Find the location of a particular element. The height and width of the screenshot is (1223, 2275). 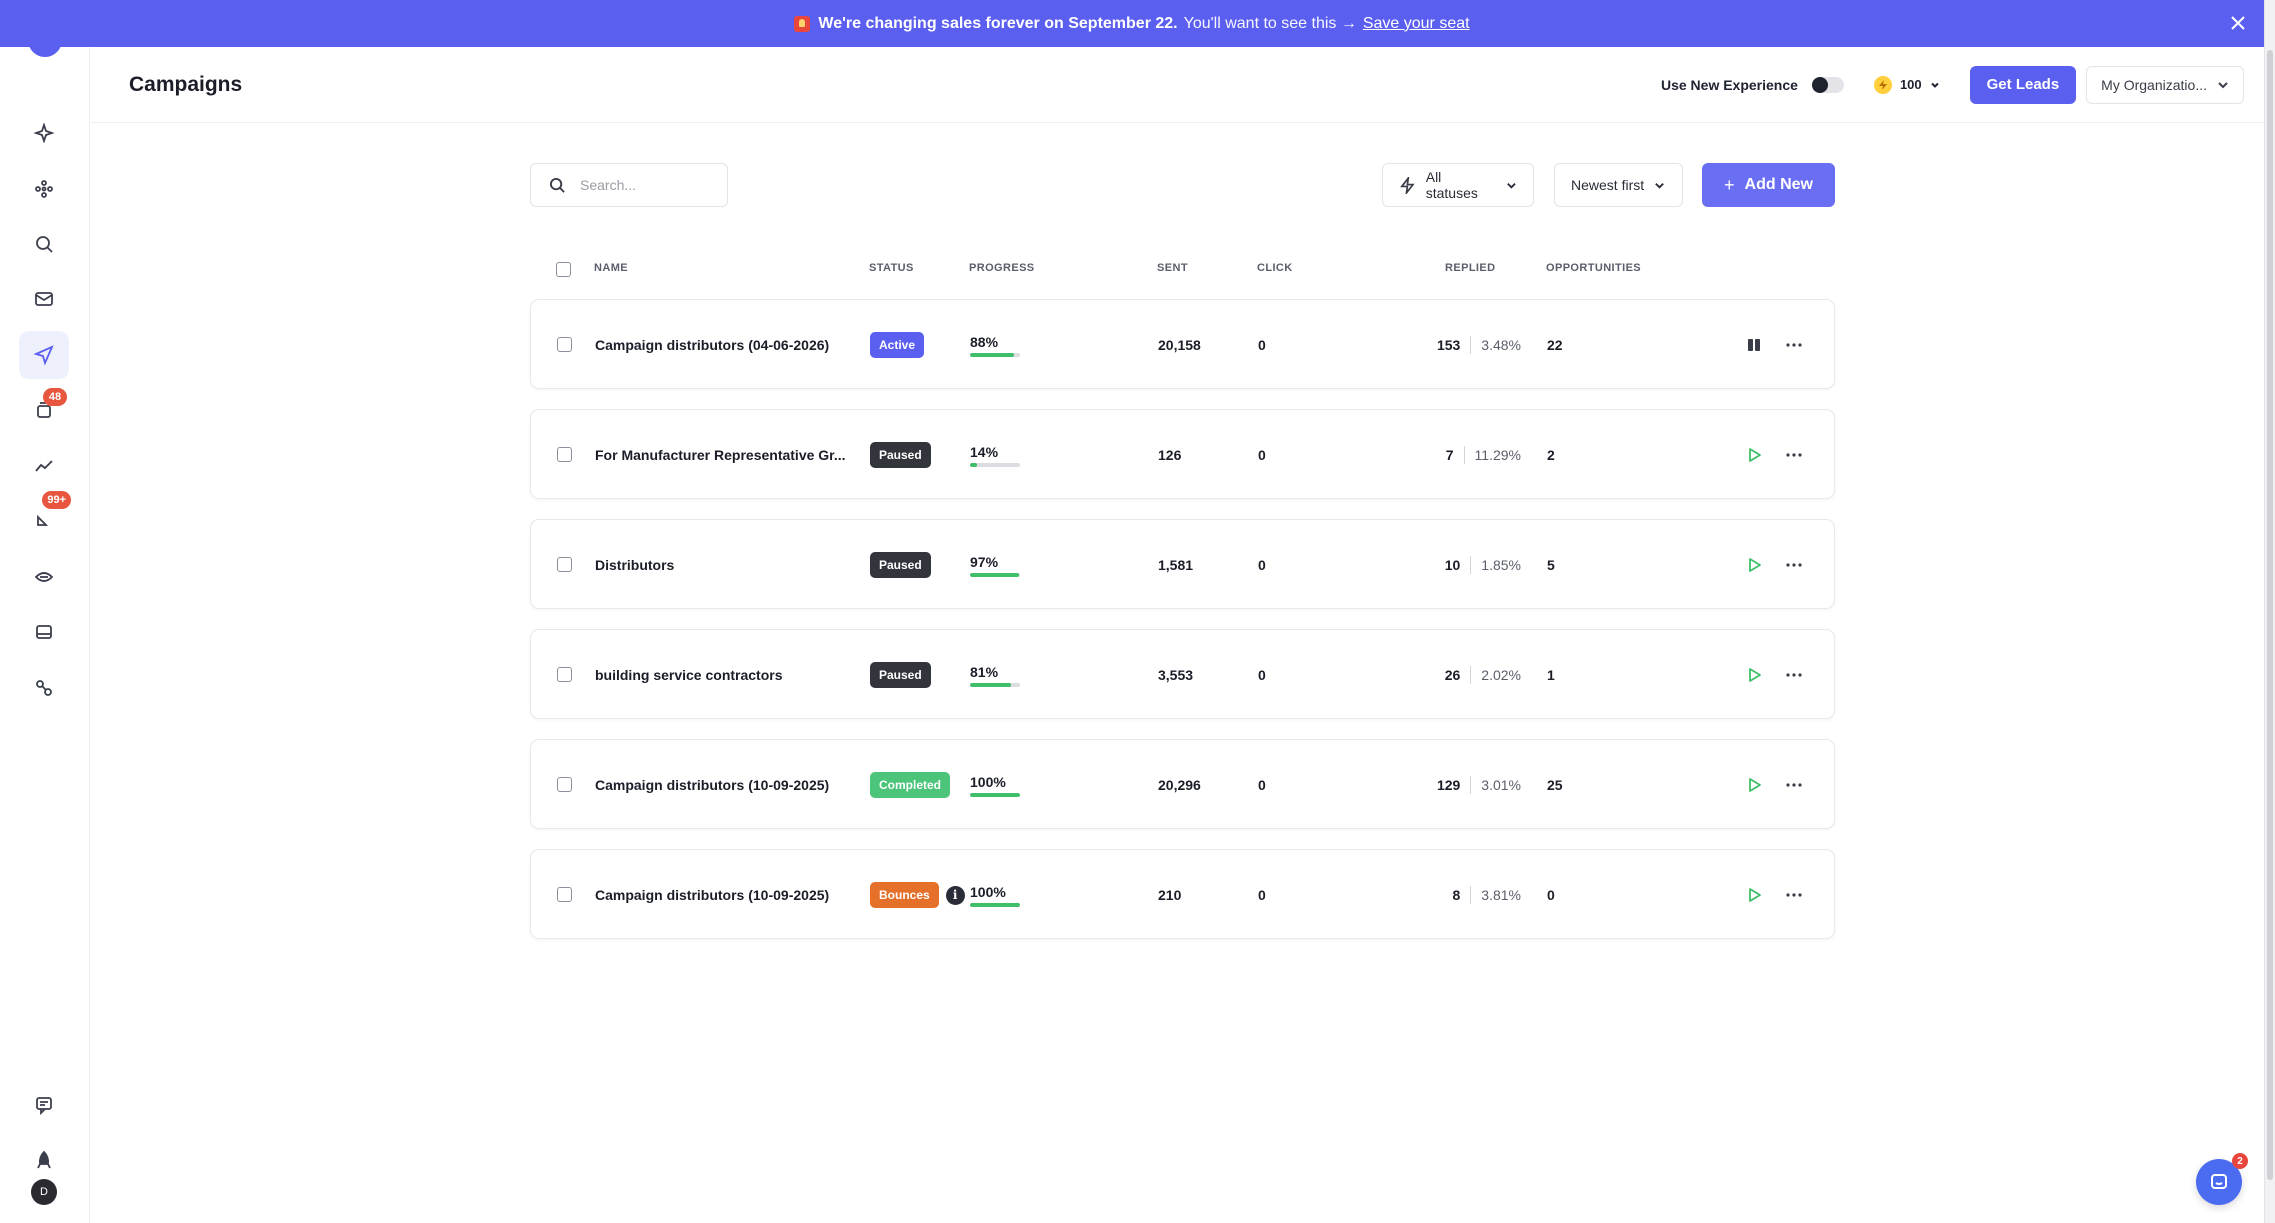

column-header-sent: SENT is located at coordinates (1172, 268).